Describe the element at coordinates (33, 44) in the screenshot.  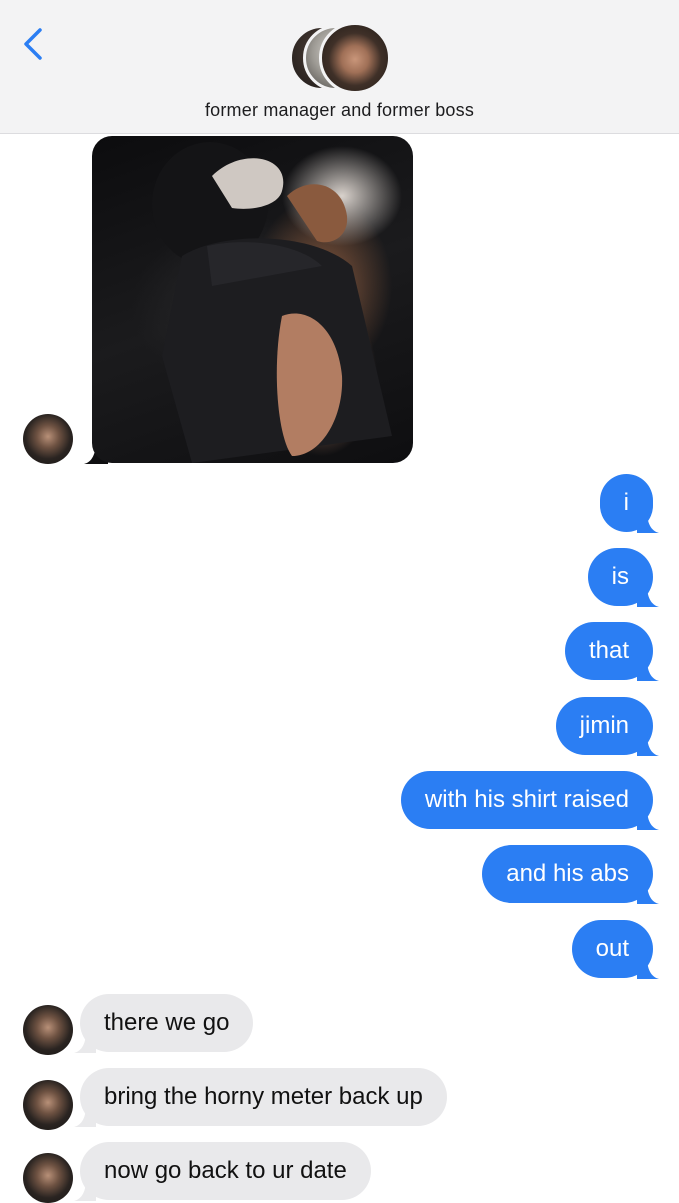
I see `chevron-left-icon` at that location.